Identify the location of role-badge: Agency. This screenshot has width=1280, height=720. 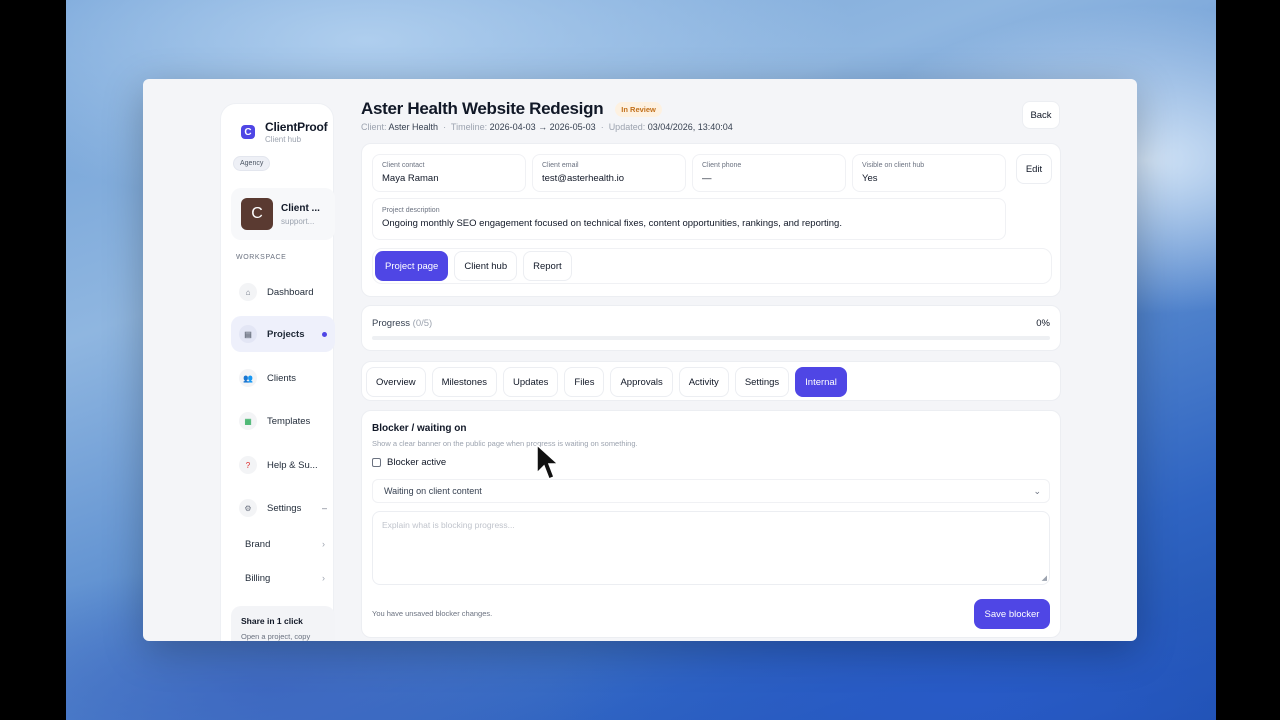
(252, 163).